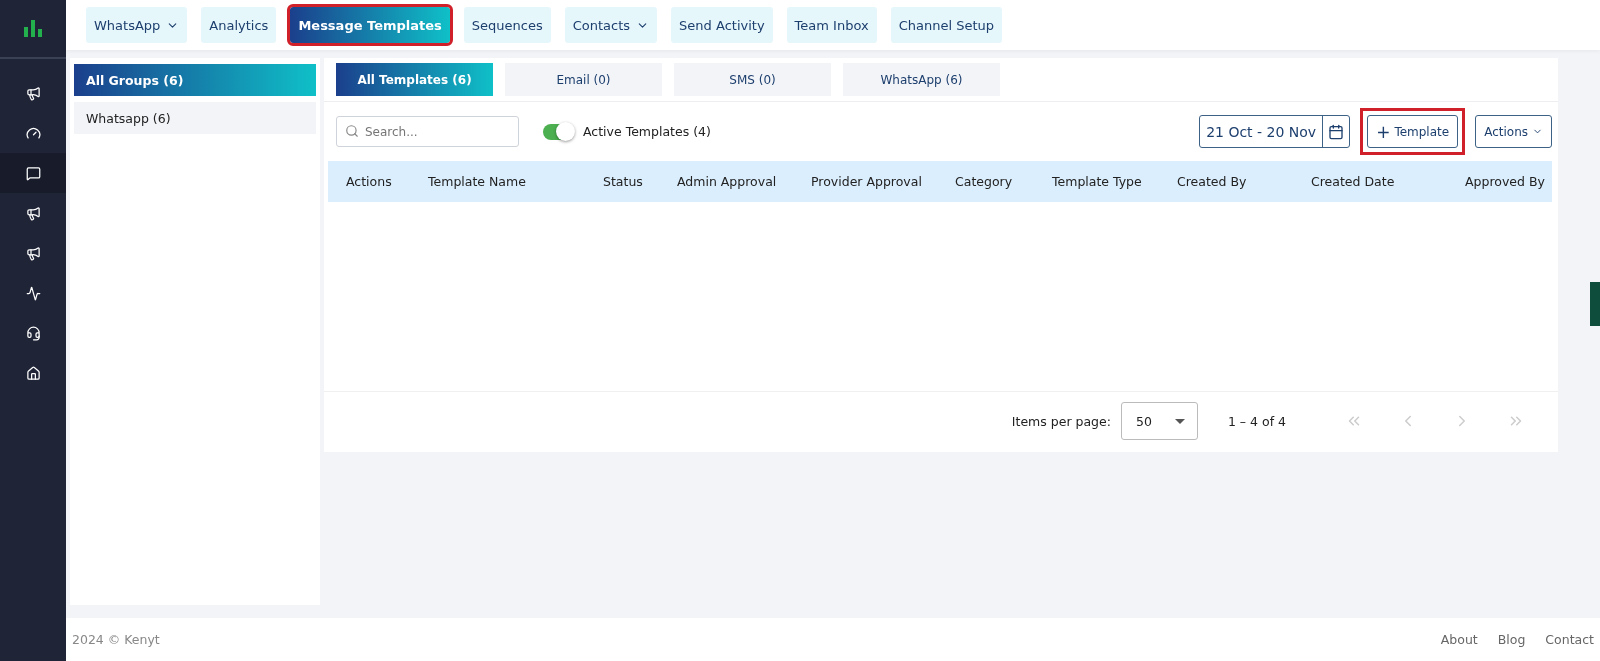  I want to click on chart-icon, so click(33, 293).